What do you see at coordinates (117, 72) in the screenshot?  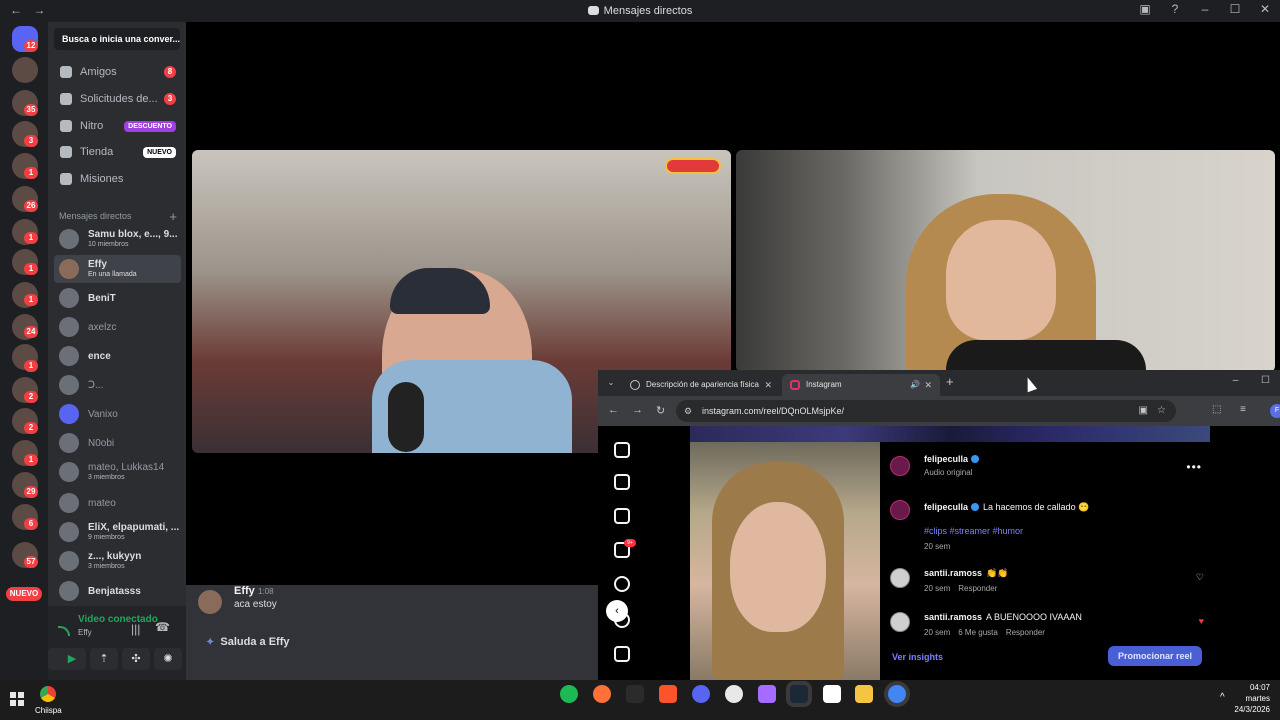 I see `nav-friends: Amigos 8` at bounding box center [117, 72].